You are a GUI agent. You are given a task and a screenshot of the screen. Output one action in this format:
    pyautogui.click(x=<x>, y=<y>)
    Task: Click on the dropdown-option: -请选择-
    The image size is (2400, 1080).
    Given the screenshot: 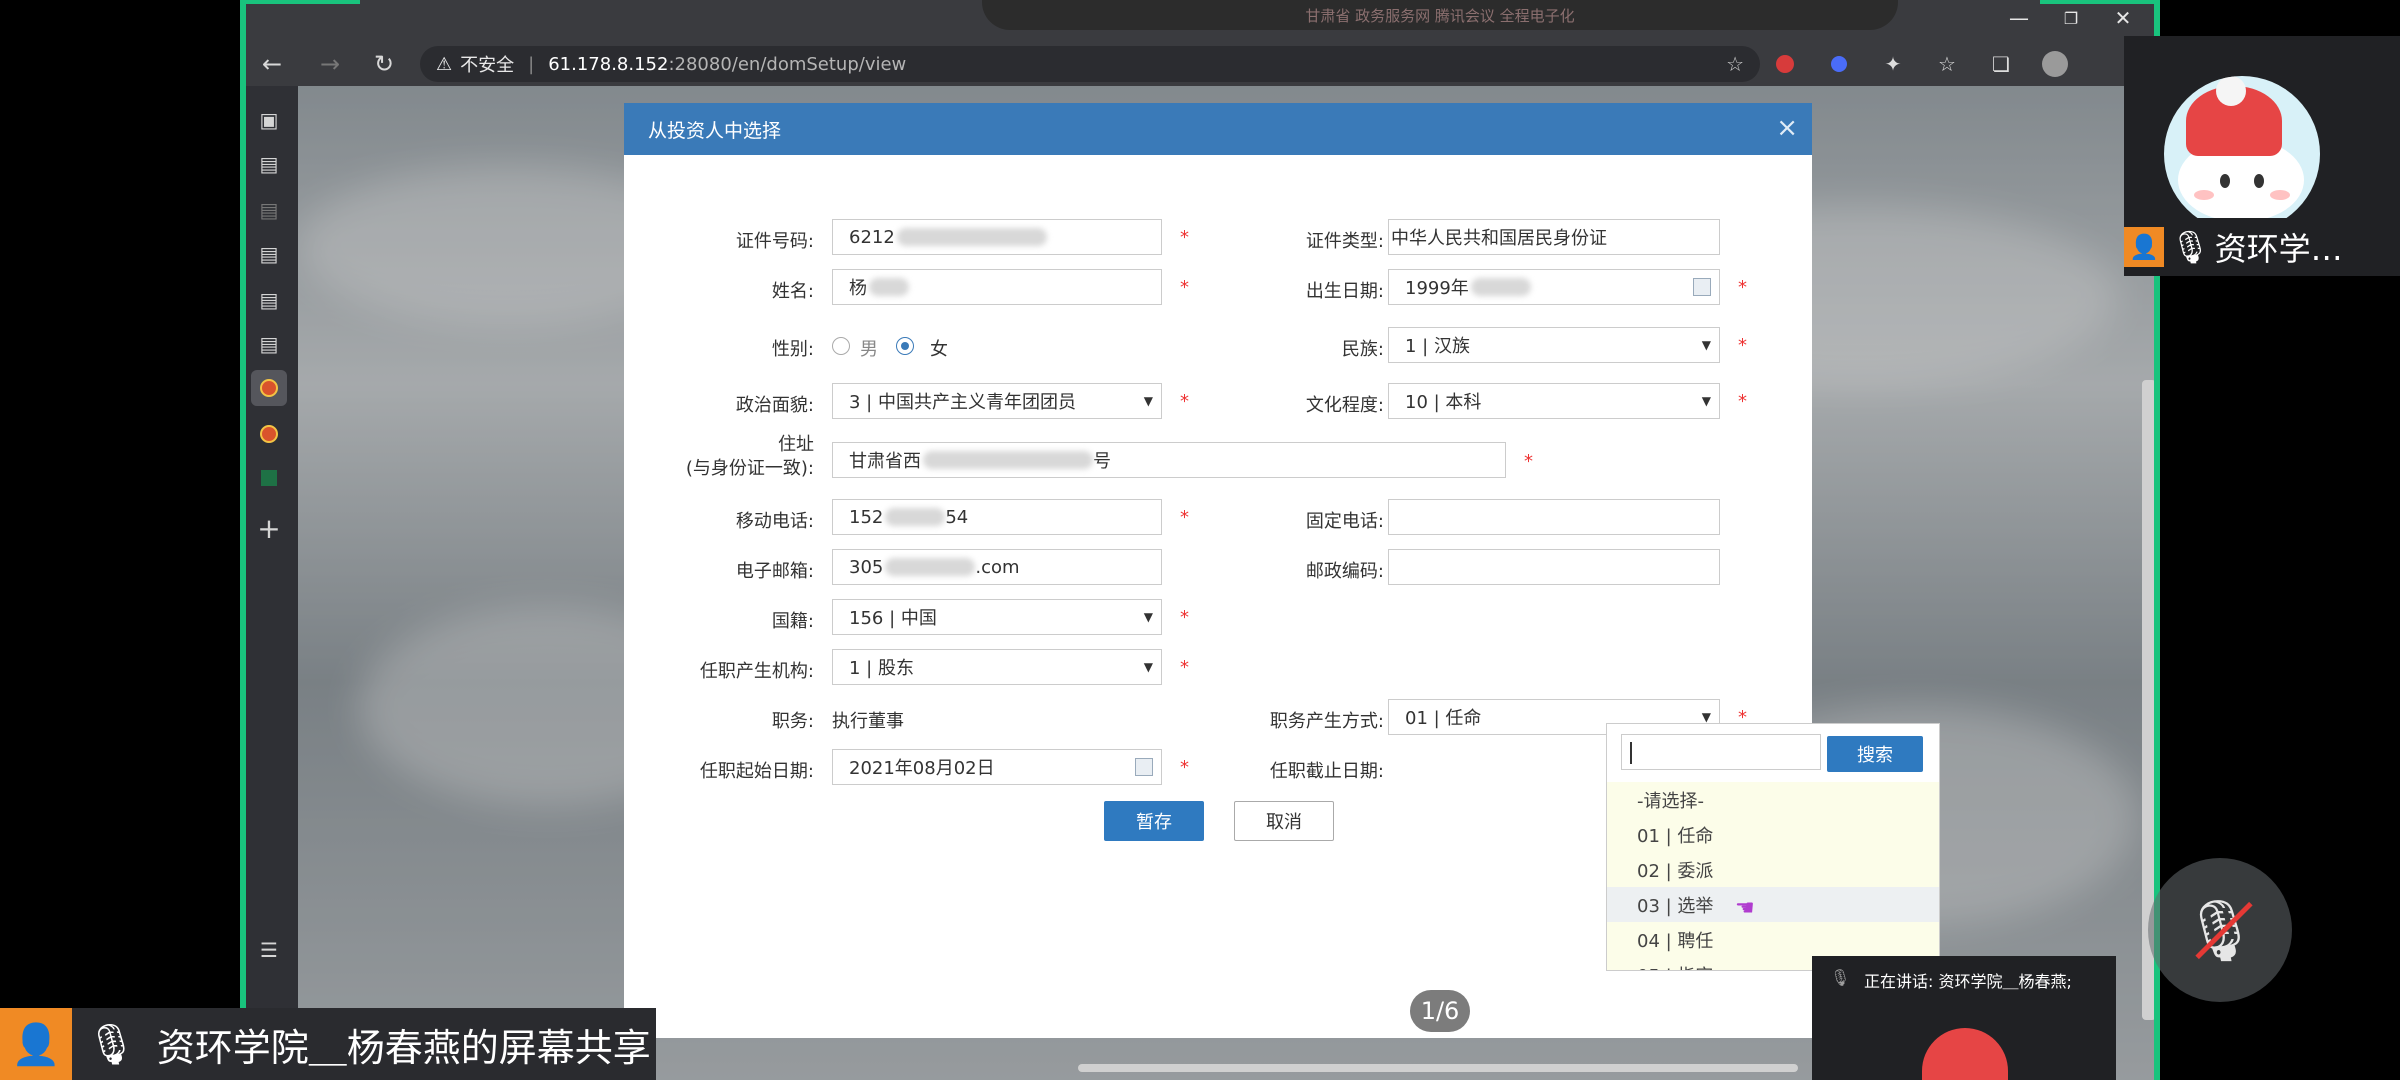 What is the action you would take?
    pyautogui.click(x=1773, y=799)
    